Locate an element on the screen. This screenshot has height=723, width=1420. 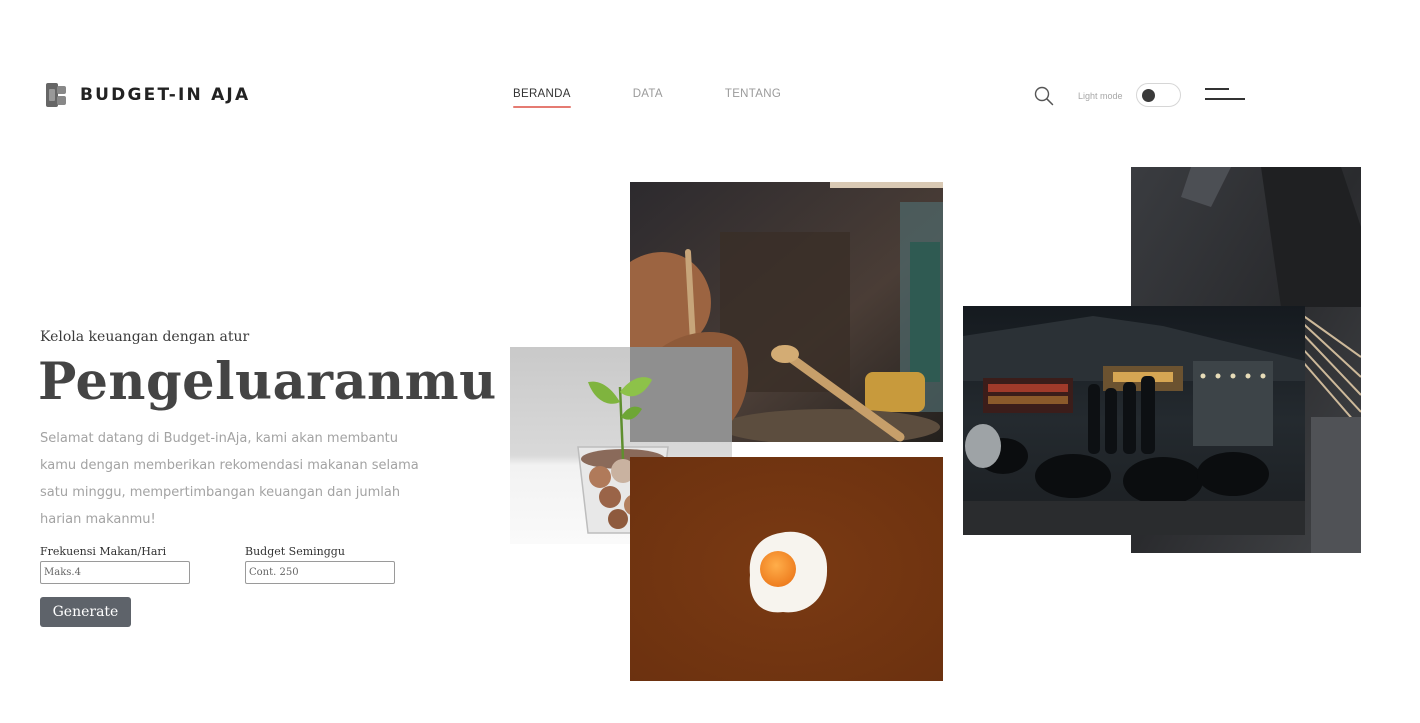
fried-egg-photo is located at coordinates (786, 569).